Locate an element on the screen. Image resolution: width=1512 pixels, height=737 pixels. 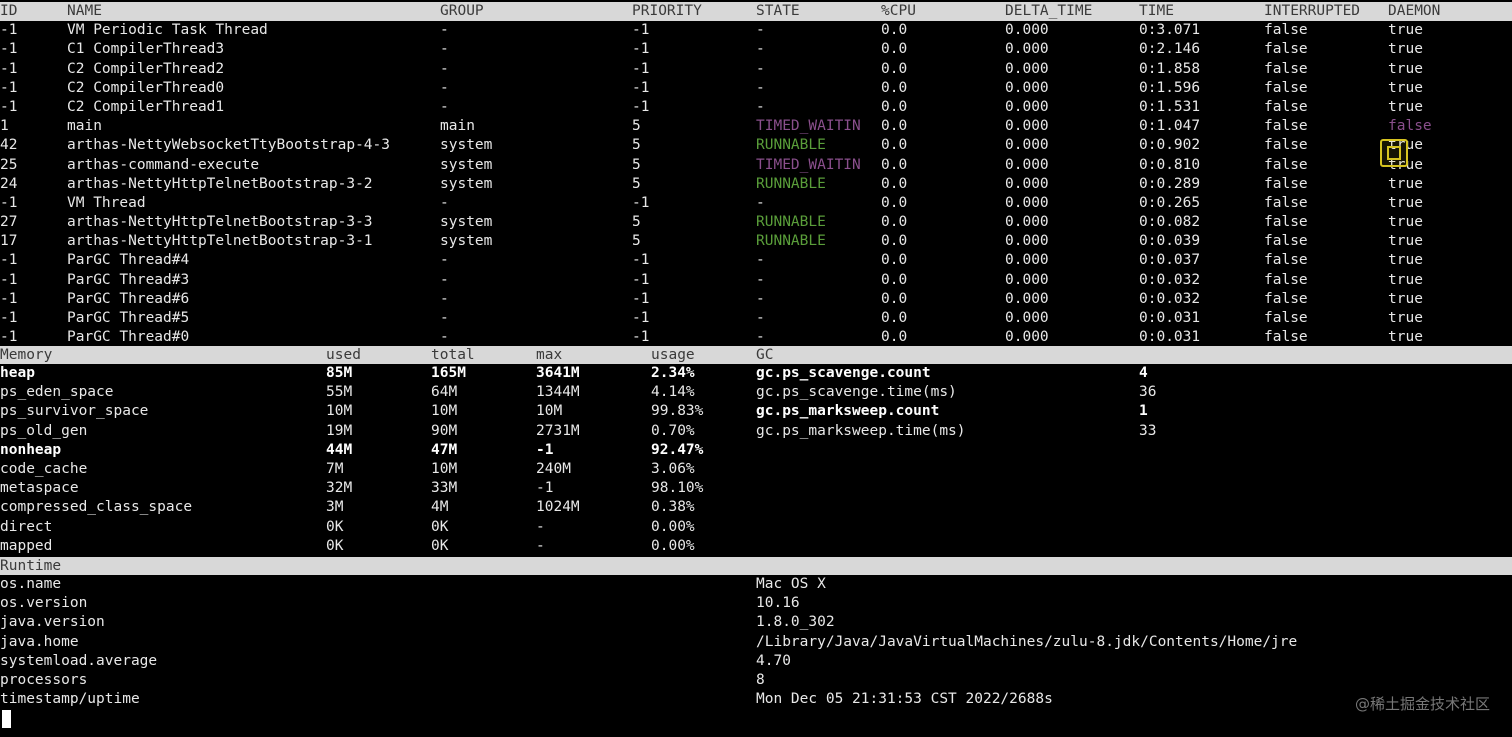
memory-max: 1024M is located at coordinates (558, 507).